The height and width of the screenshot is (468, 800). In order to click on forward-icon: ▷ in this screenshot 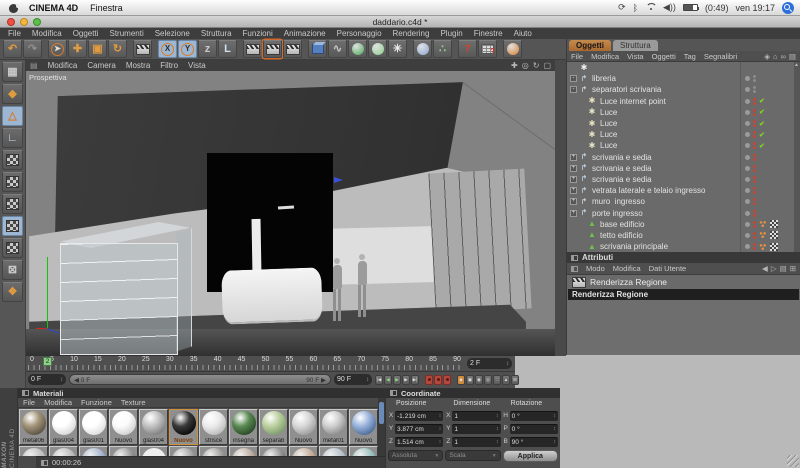, I will do `click(774, 268)`.